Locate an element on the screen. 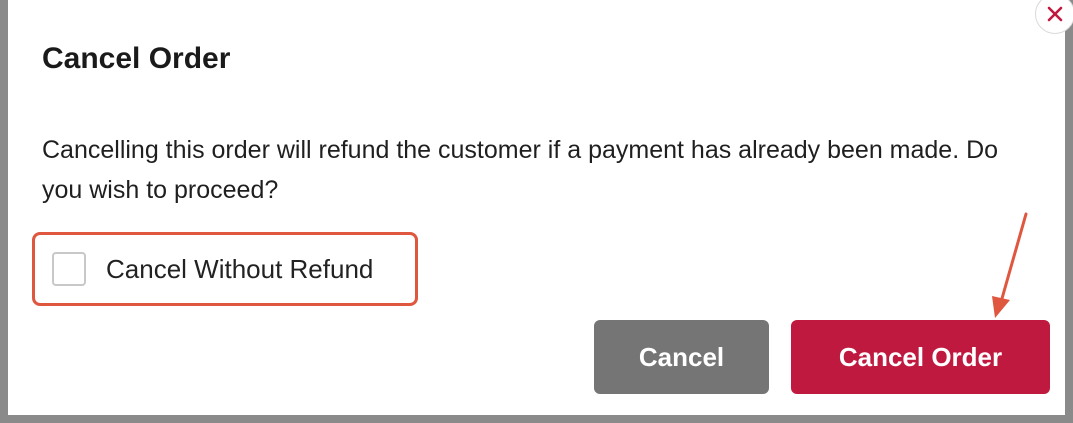 This screenshot has width=1073, height=423. cancel-without-refund-option: Cancel Without Refund is located at coordinates (212, 269).